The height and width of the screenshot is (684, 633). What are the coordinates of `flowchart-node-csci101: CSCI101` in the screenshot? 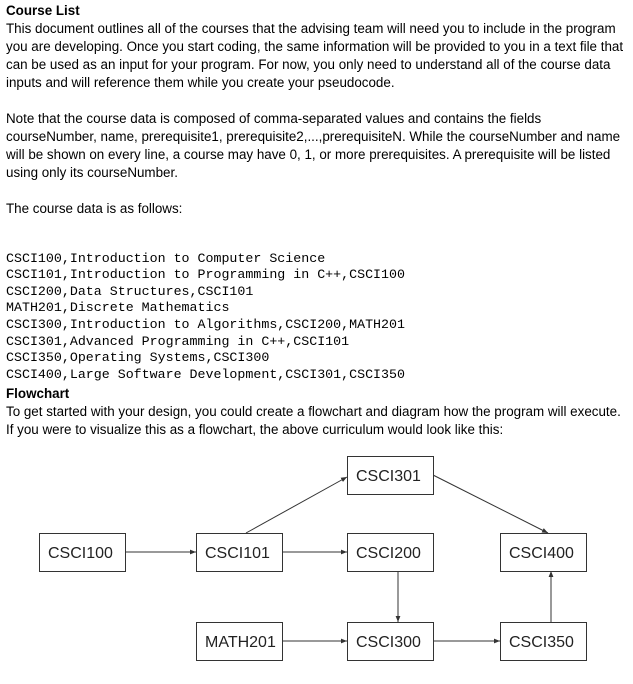 It's located at (239, 552).